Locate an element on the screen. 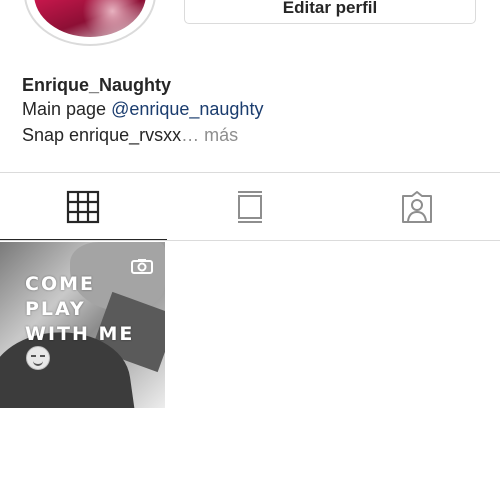 This screenshot has width=500, height=500. bio-text: Main page is located at coordinates (67, 109).